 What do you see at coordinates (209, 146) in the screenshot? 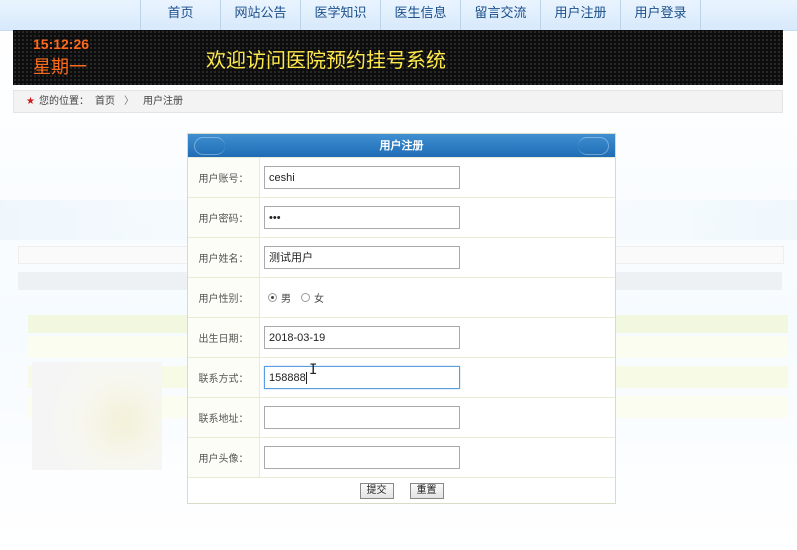
I see `ornament-left-icon` at bounding box center [209, 146].